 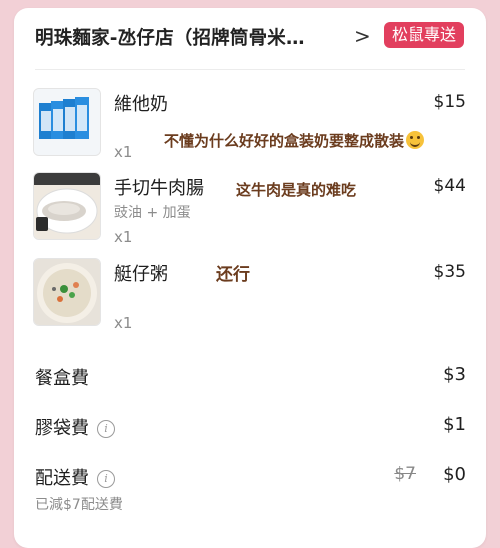 I want to click on item-name: 艇仔粥, so click(x=141, y=274).